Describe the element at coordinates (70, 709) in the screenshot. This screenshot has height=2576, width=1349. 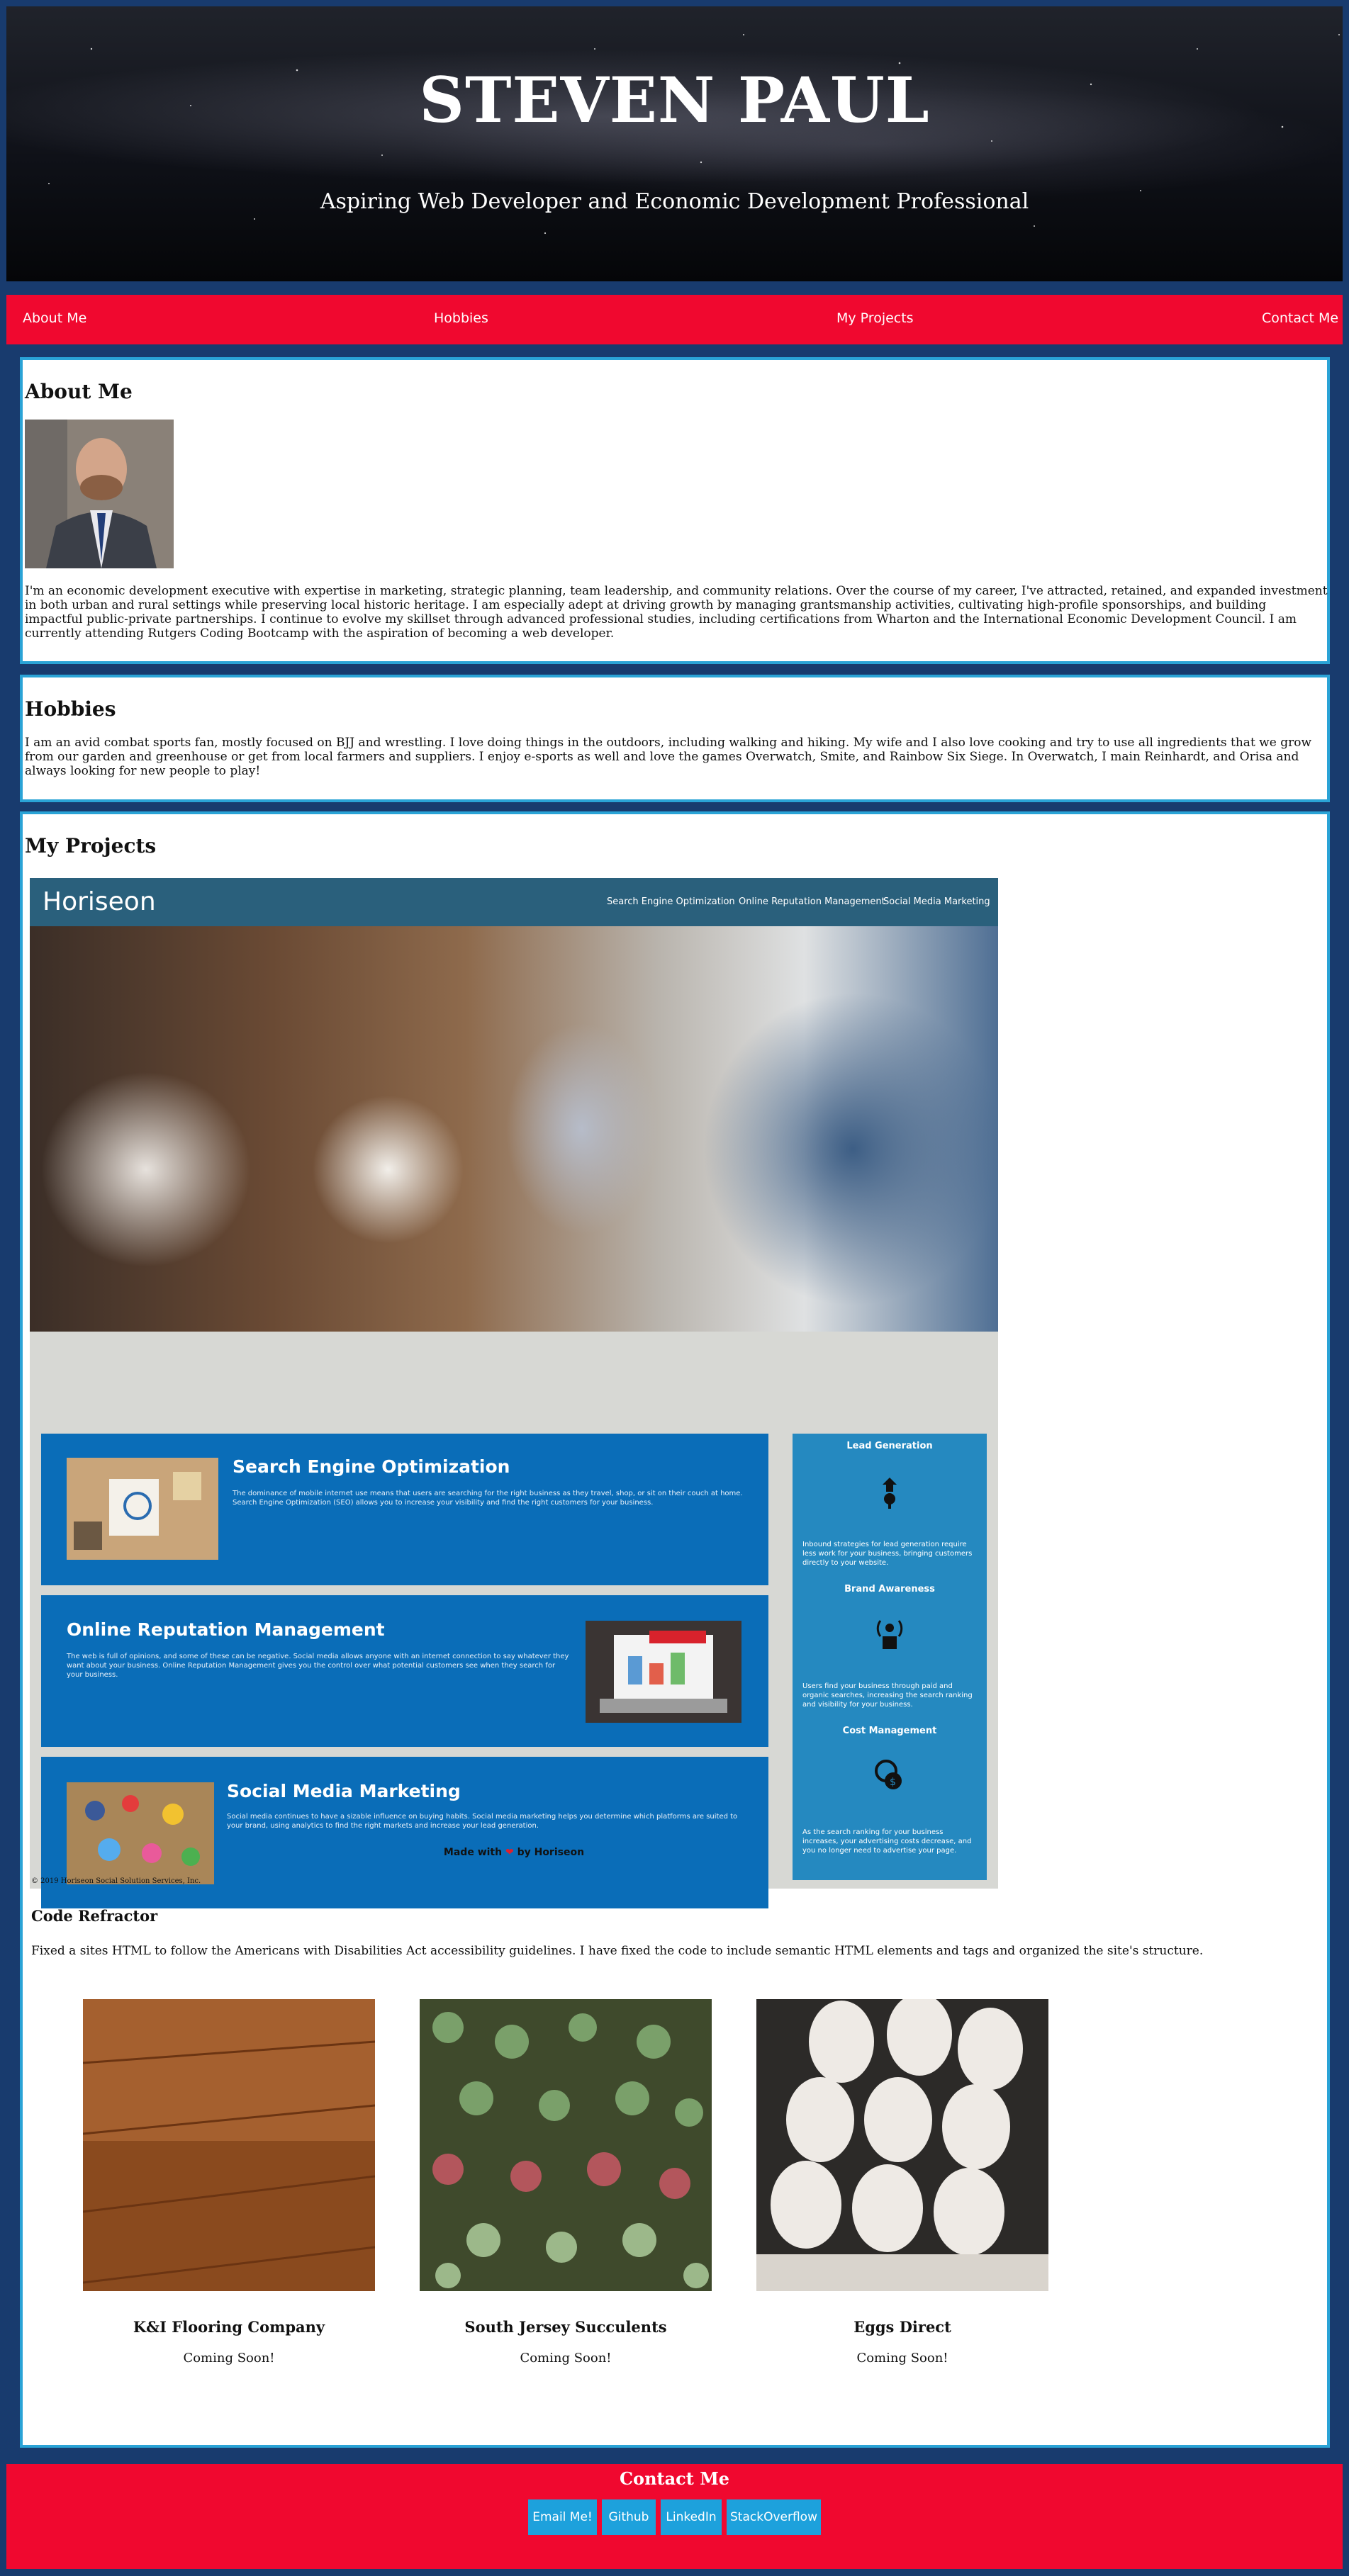
I see `hobbies-title: Hobbies` at that location.